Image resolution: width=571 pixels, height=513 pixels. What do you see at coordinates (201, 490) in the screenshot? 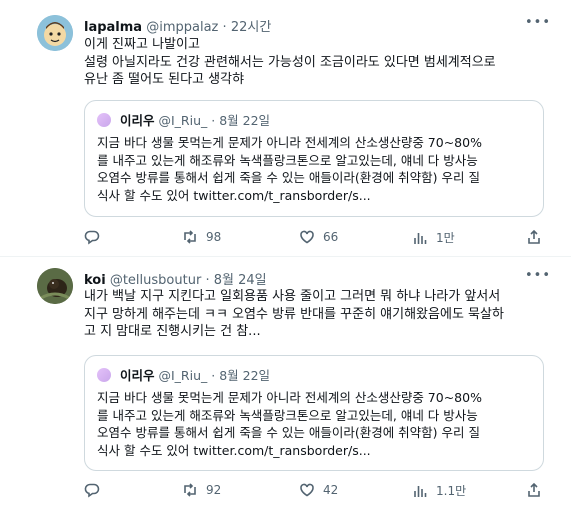
I see `retweet-button: 92` at bounding box center [201, 490].